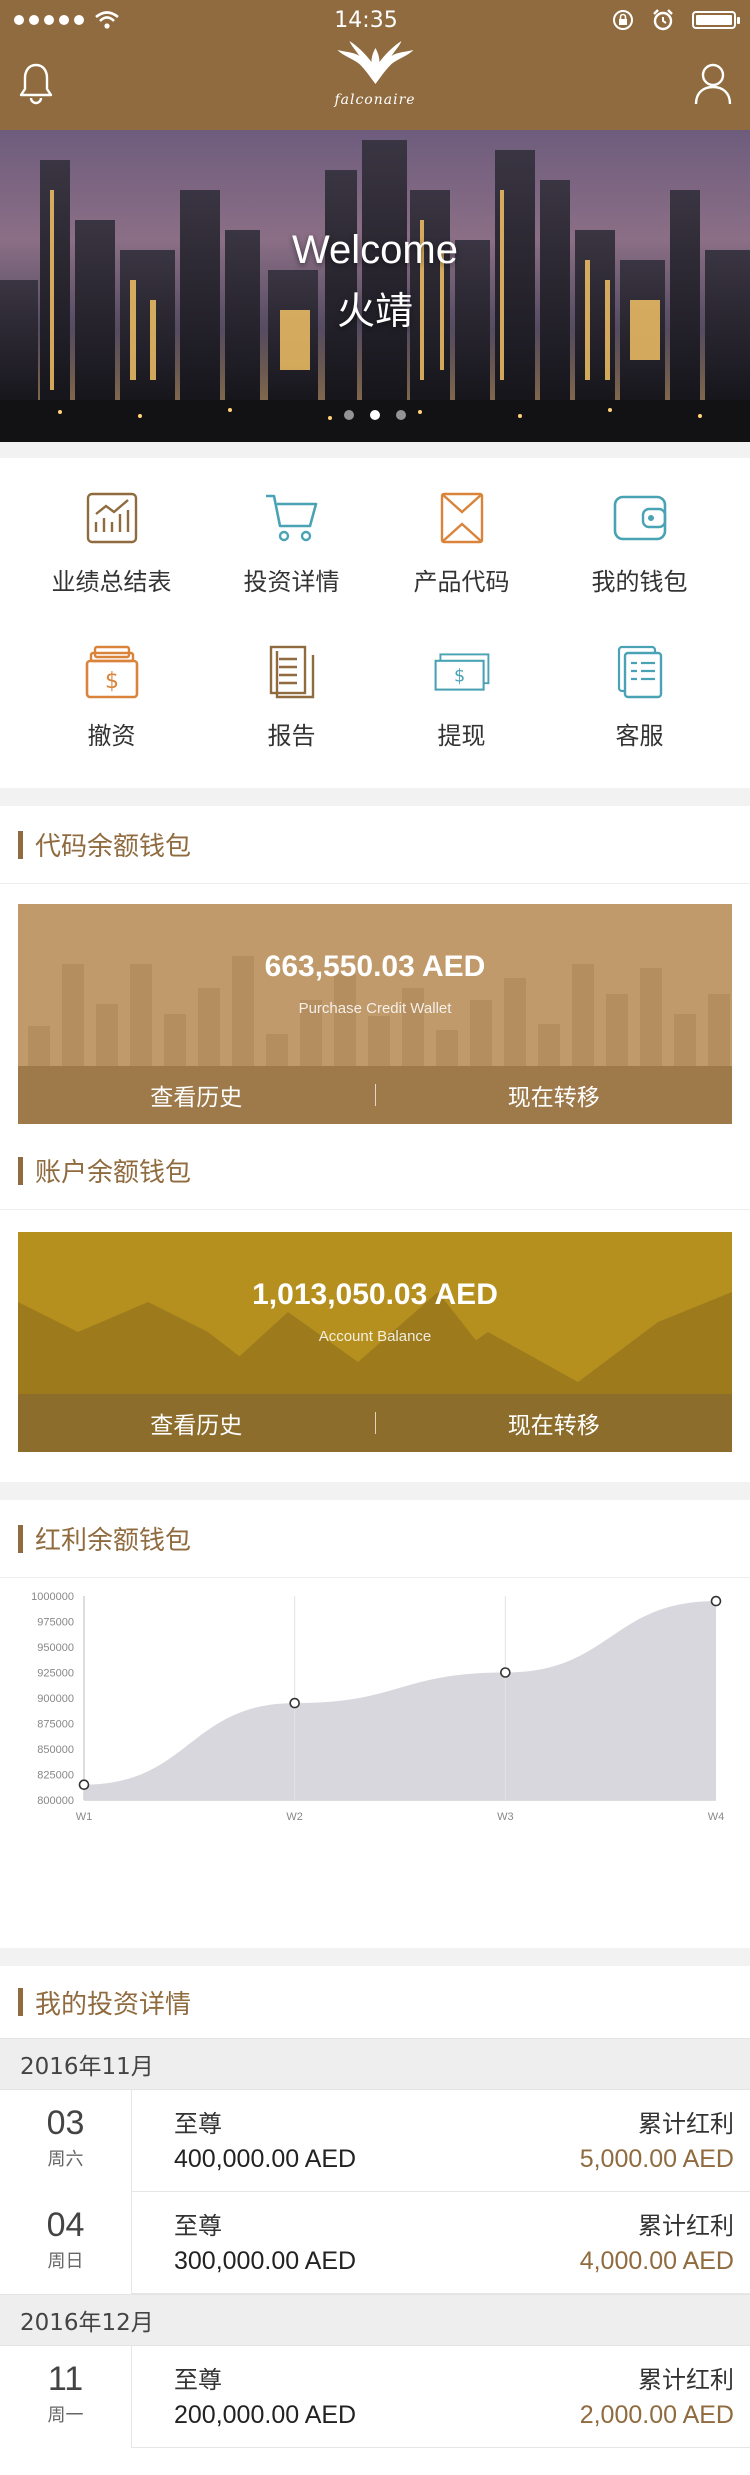 The image size is (750, 2475). What do you see at coordinates (113, 1173) in the screenshot?
I see `section-title: 账户余额钱包` at bounding box center [113, 1173].